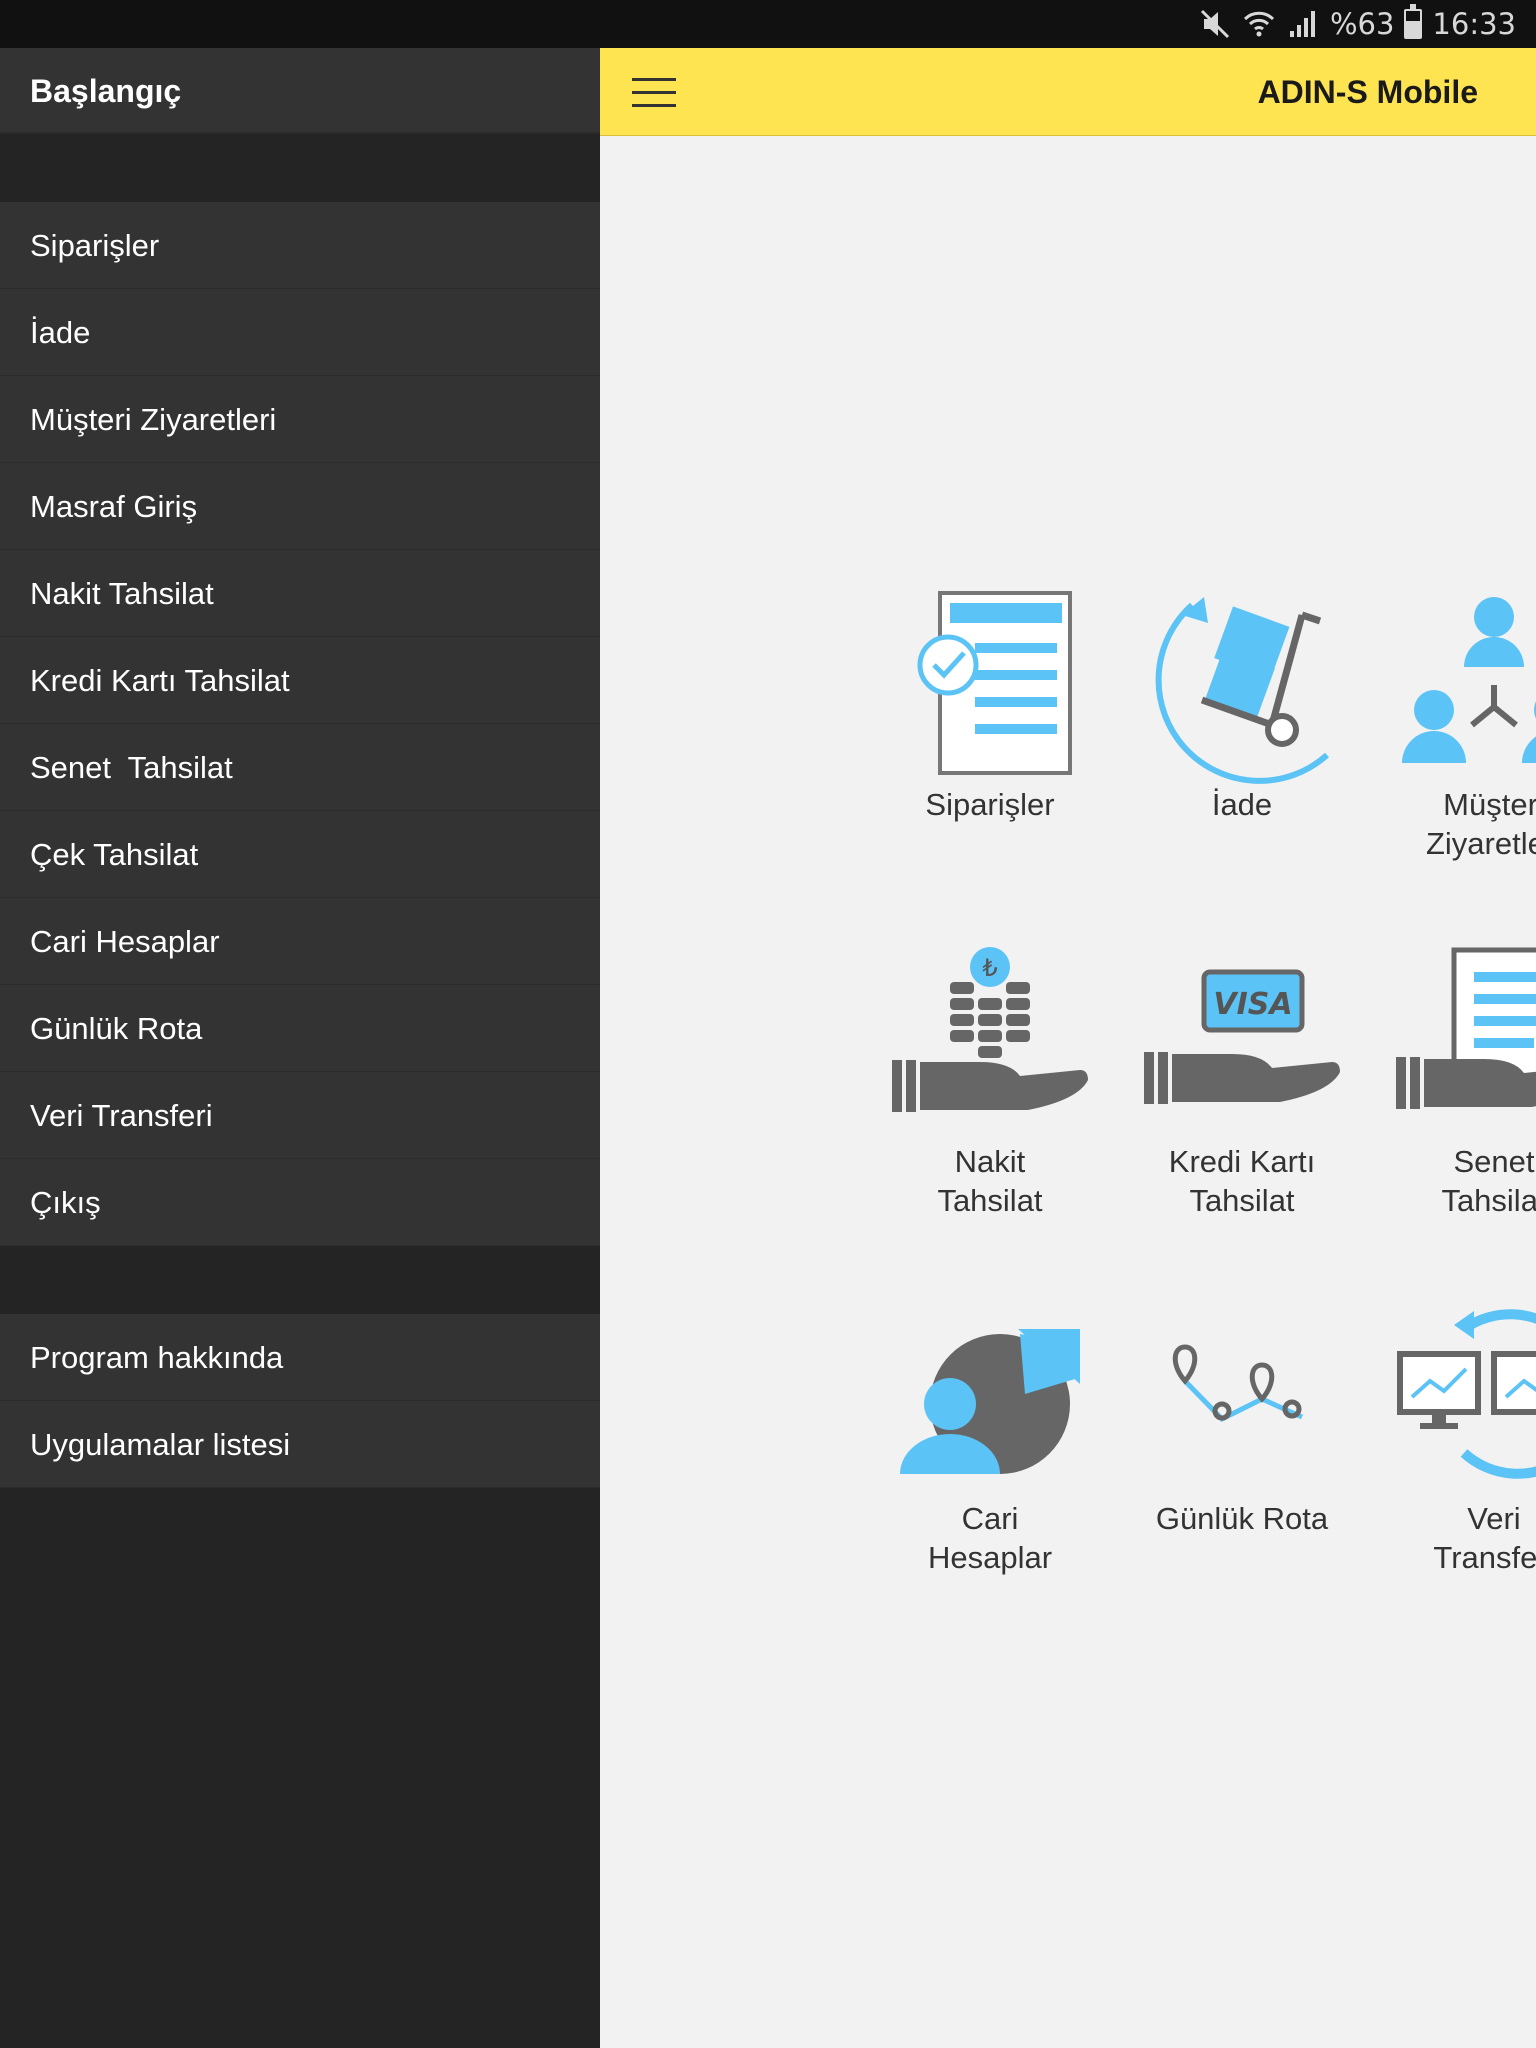  I want to click on order-list-icon, so click(994, 683).